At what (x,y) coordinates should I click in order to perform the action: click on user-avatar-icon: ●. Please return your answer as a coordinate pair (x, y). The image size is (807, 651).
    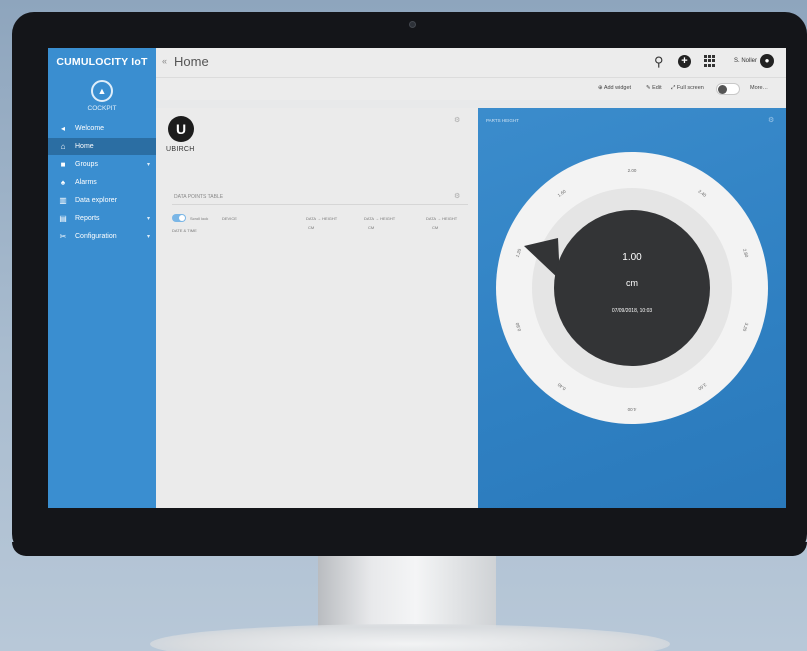
    Looking at the image, I should click on (767, 61).